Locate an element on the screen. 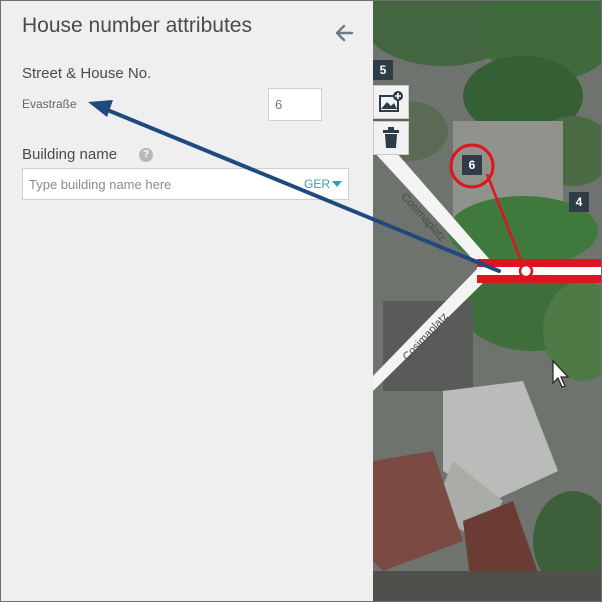 The width and height of the screenshot is (602, 602). arrow-left-icon is located at coordinates (344, 33).